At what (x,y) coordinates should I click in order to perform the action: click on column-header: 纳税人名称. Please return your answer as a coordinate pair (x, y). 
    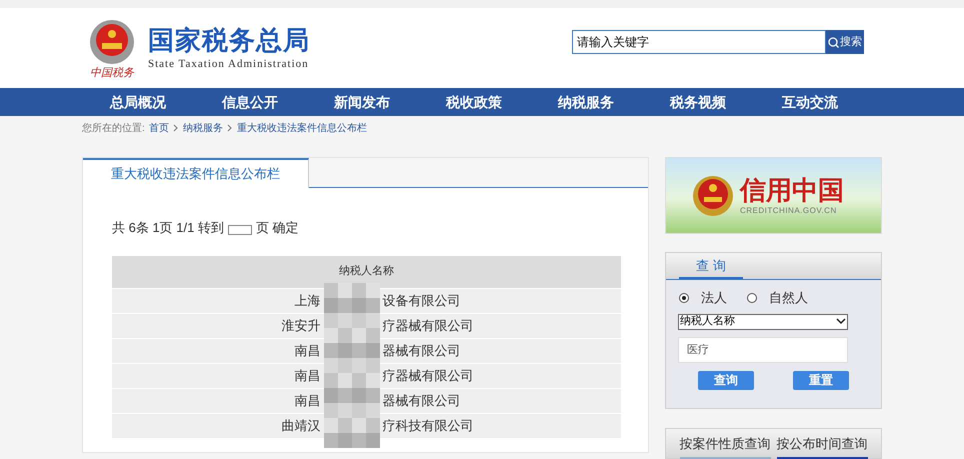
    Looking at the image, I should click on (366, 272).